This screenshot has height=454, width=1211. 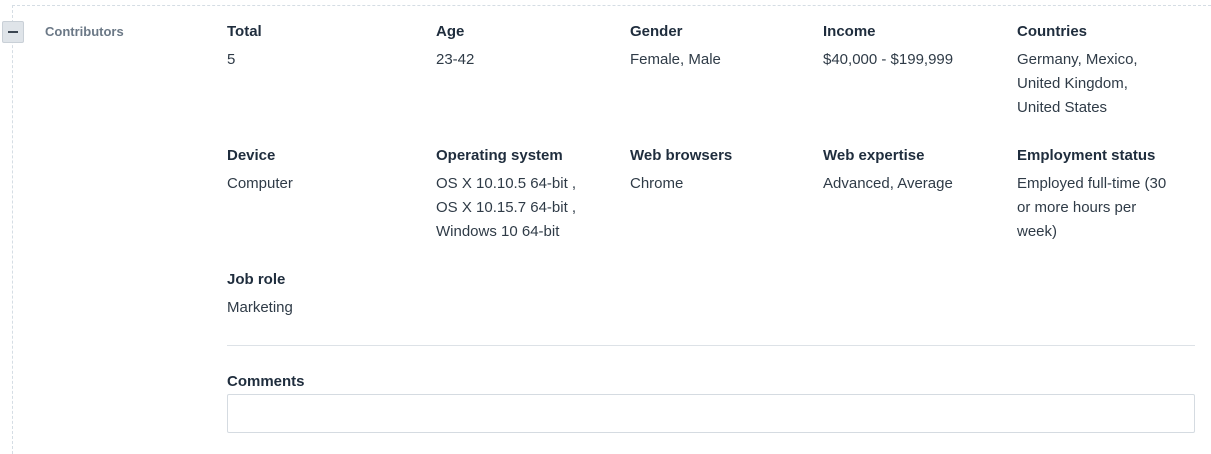 I want to click on field-web-expertise: Web expertise Advanced, Average, so click(x=888, y=170).